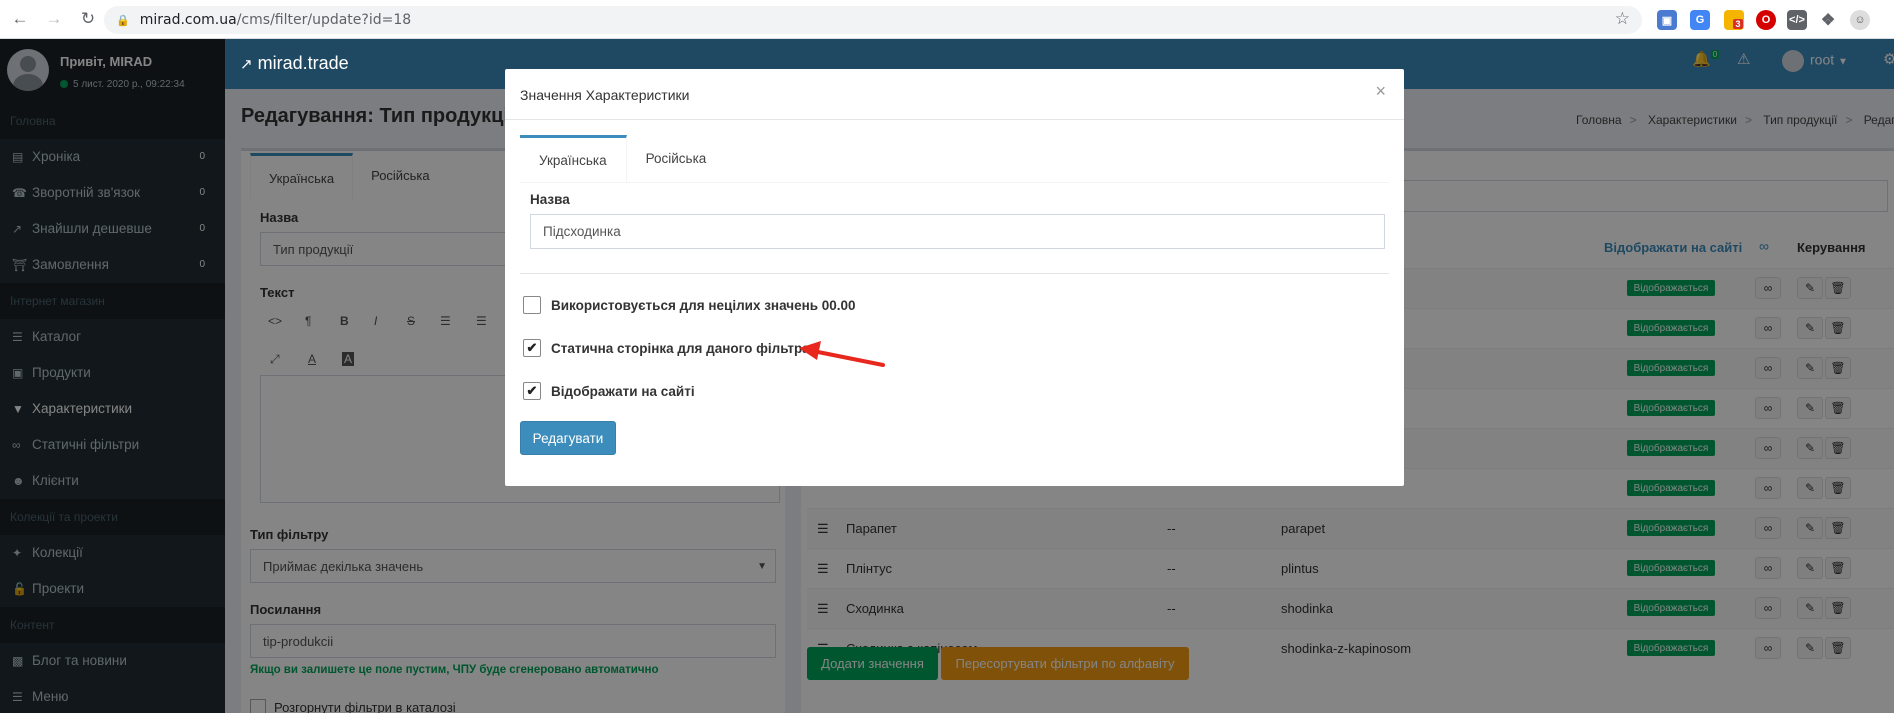  Describe the element at coordinates (1622, 19) in the screenshot. I see `bookmark-star-icon: ☆` at that location.